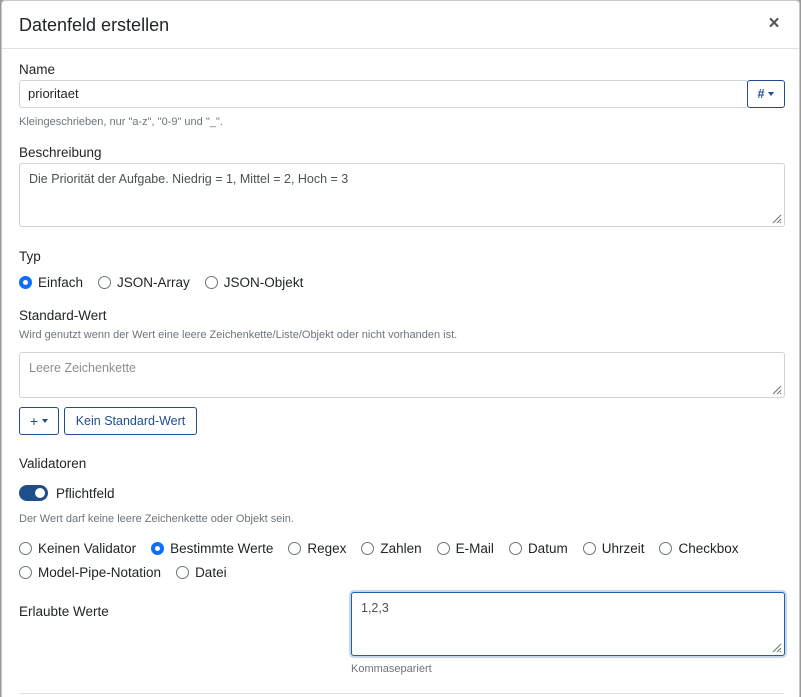 This screenshot has width=801, height=697. Describe the element at coordinates (547, 548) in the screenshot. I see `validator-option-label: Datum` at that location.